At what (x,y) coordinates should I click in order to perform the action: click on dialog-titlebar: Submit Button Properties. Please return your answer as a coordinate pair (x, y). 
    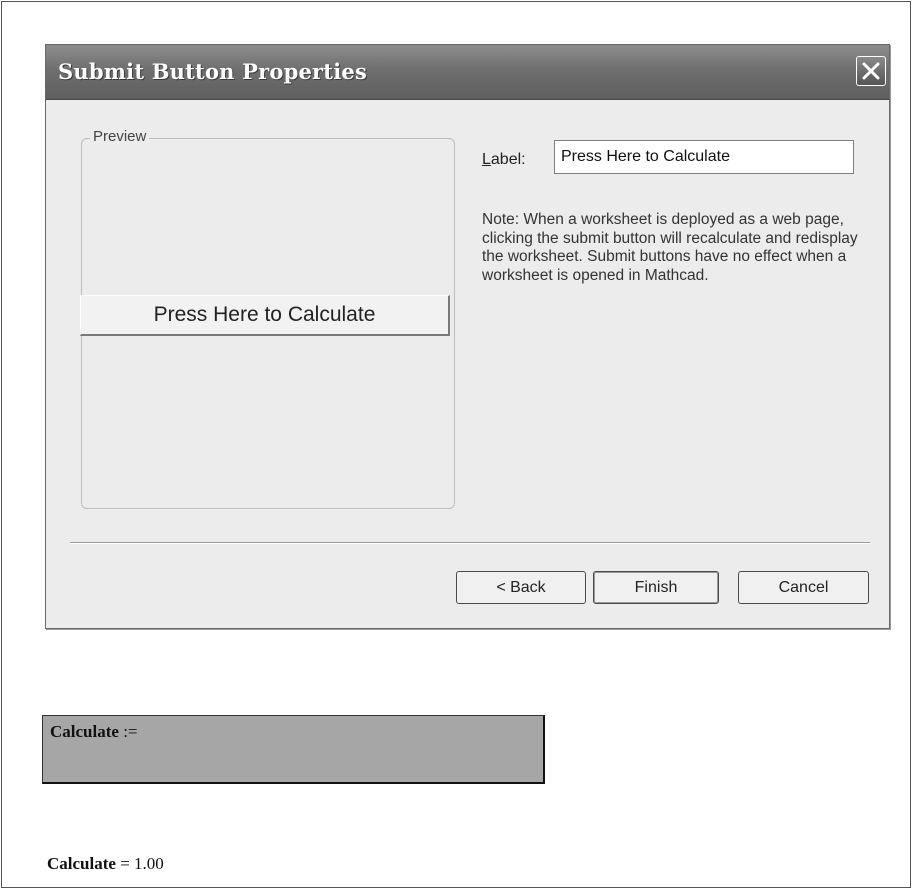
    Looking at the image, I should click on (467, 72).